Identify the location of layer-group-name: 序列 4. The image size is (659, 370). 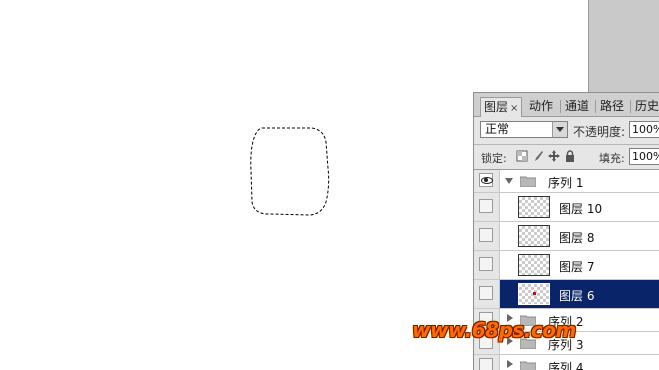
(566, 365).